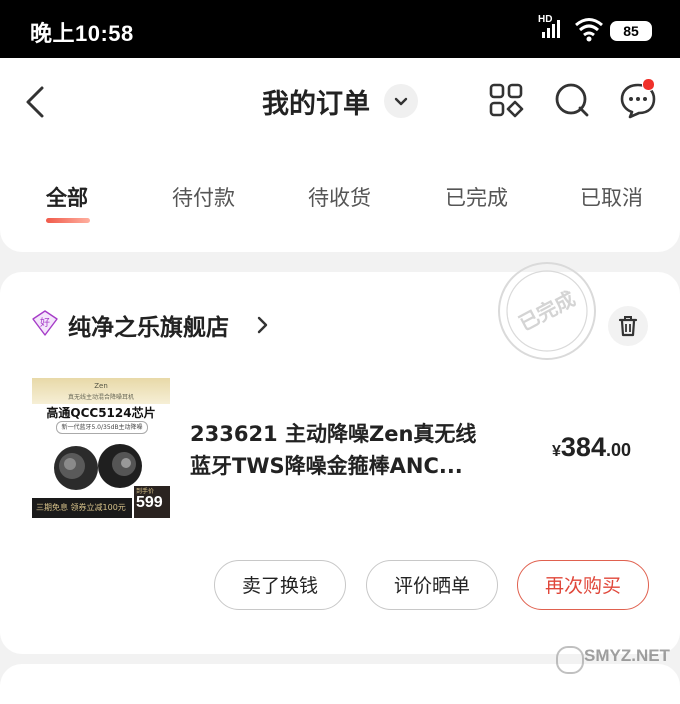 This screenshot has width=680, height=704. I want to click on shop-name: 纯净之乐旗舰店, so click(148, 328).